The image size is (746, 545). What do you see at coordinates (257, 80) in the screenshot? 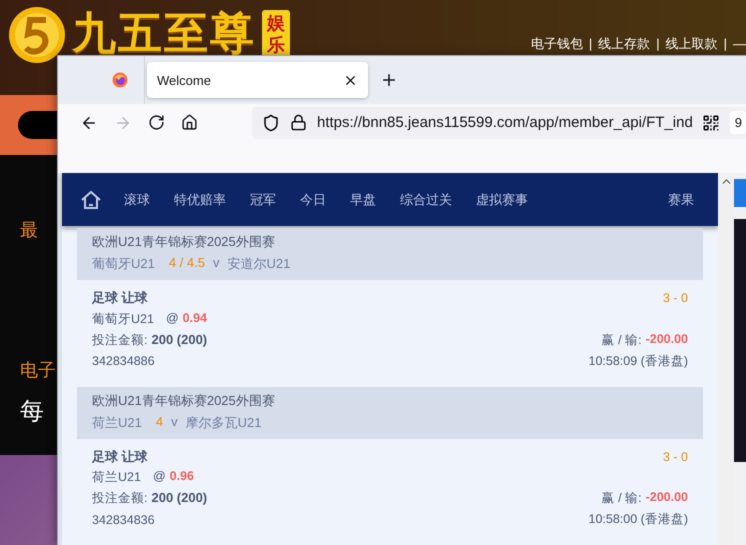
I see `browser-tab: Welcome` at bounding box center [257, 80].